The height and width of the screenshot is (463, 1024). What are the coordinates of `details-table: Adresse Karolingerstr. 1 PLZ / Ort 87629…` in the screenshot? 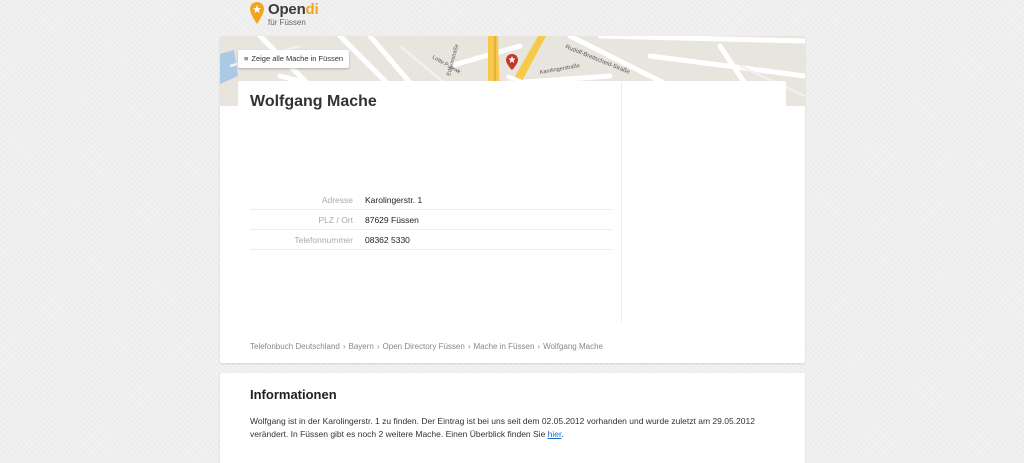 It's located at (431, 220).